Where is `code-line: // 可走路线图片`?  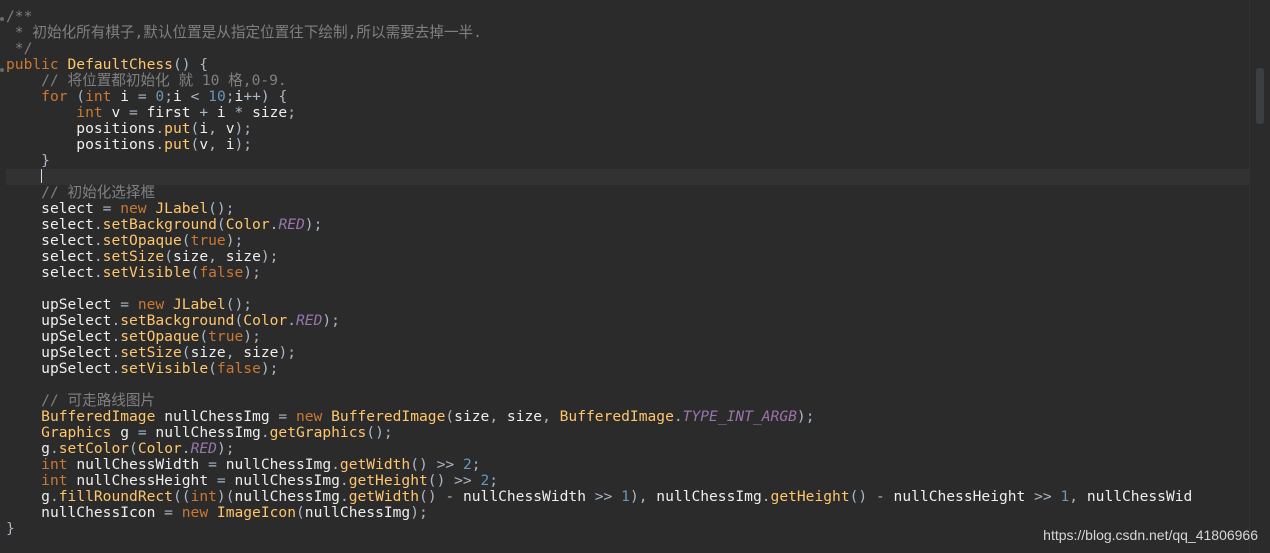
code-line: // 可走路线图片 is located at coordinates (628, 401).